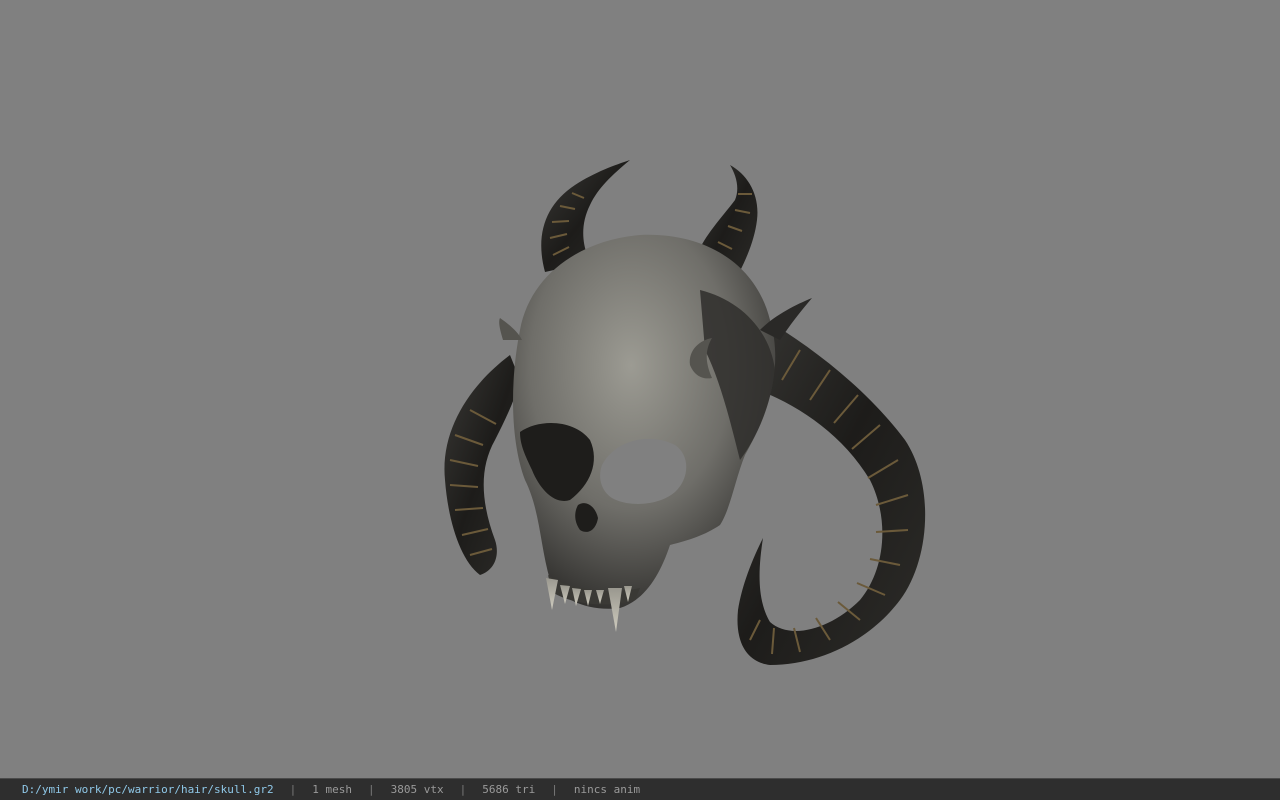 The height and width of the screenshot is (800, 1280). What do you see at coordinates (417, 789) in the screenshot?
I see `vertex-count: 3805 vtx` at bounding box center [417, 789].